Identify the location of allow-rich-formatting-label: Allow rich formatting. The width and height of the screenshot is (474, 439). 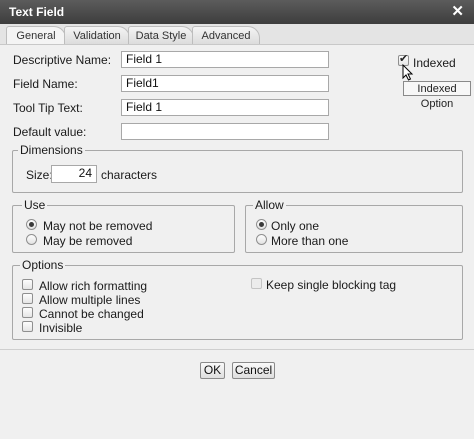
(93, 286).